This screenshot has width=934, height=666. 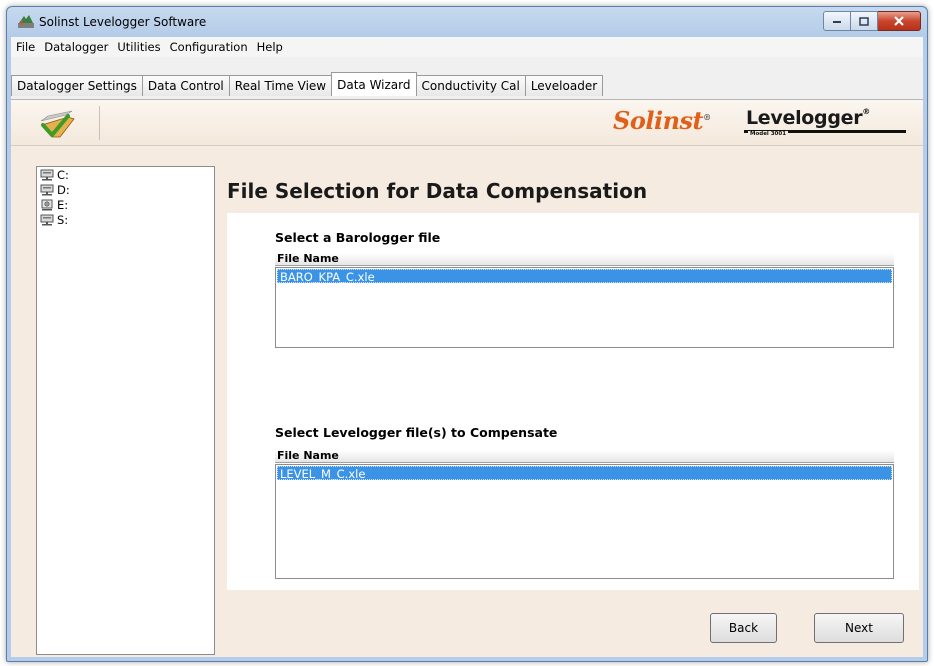 I want to click on drive-tree: C: D: E: S:, so click(x=125, y=410).